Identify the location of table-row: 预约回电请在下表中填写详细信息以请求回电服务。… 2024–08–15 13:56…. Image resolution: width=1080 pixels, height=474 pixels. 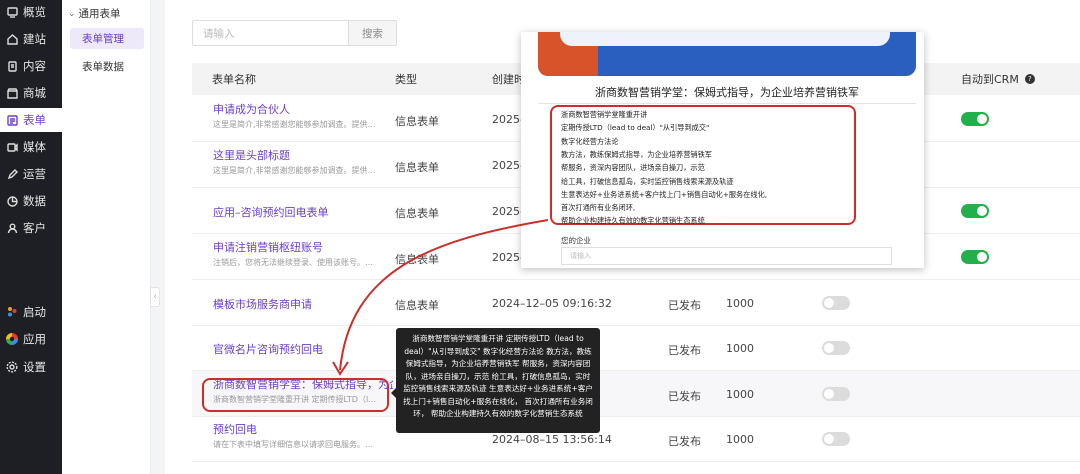
(636, 439).